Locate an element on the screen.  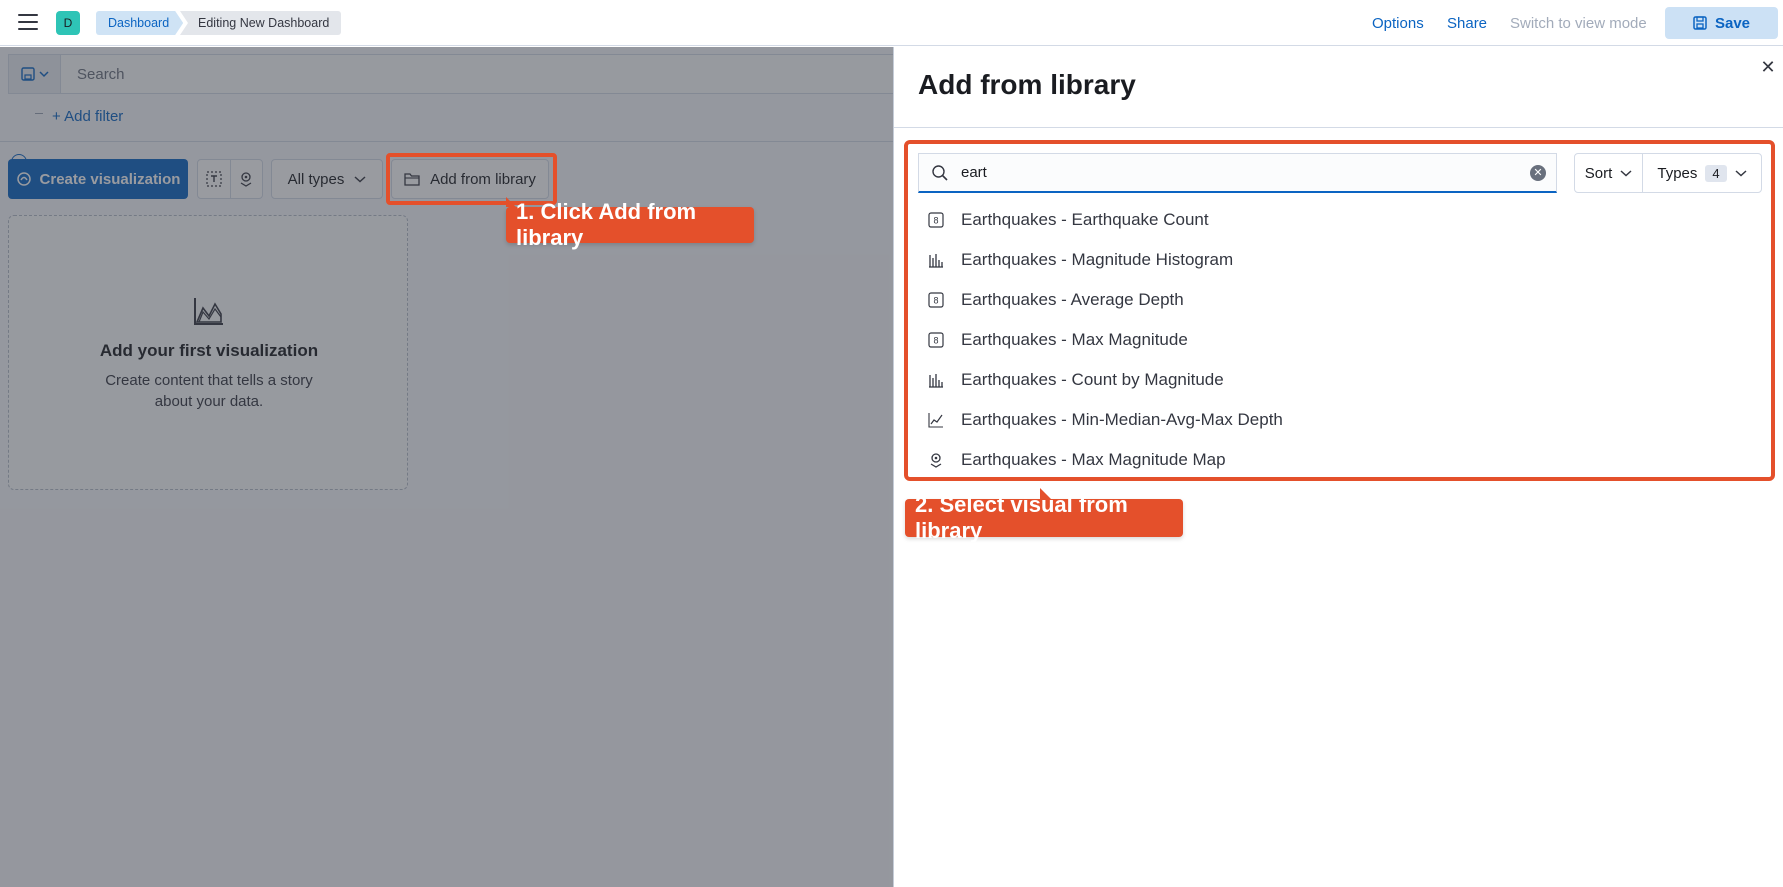
save-label: Save is located at coordinates (1732, 23).